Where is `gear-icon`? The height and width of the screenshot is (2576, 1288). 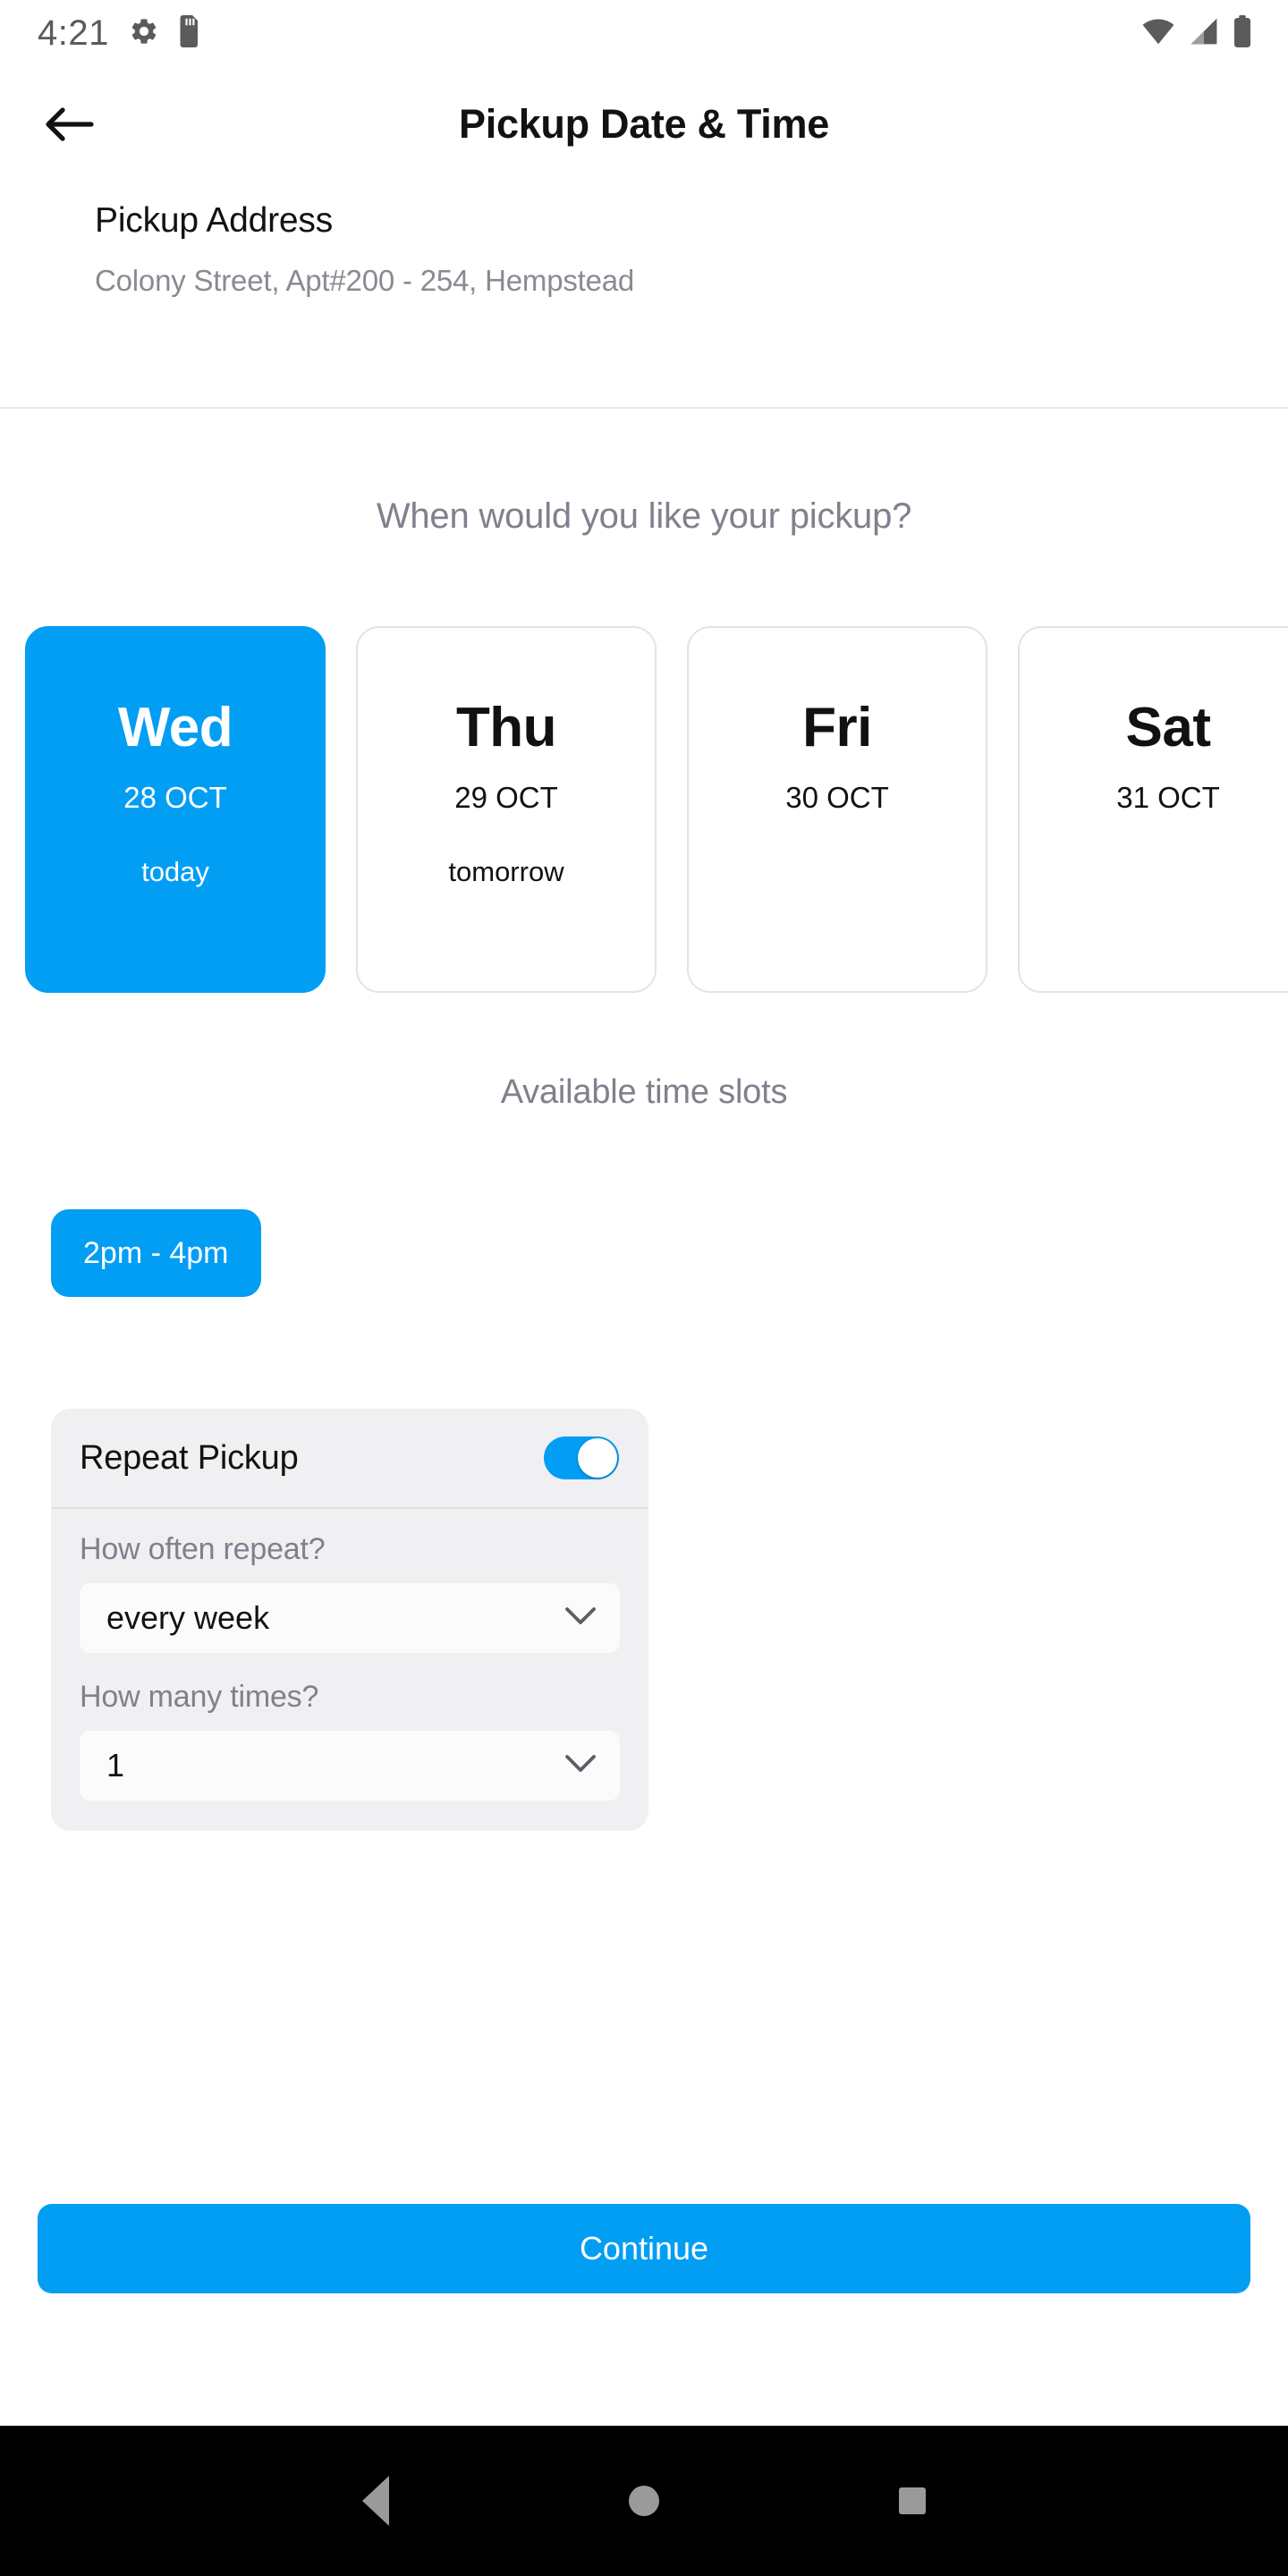 gear-icon is located at coordinates (144, 33).